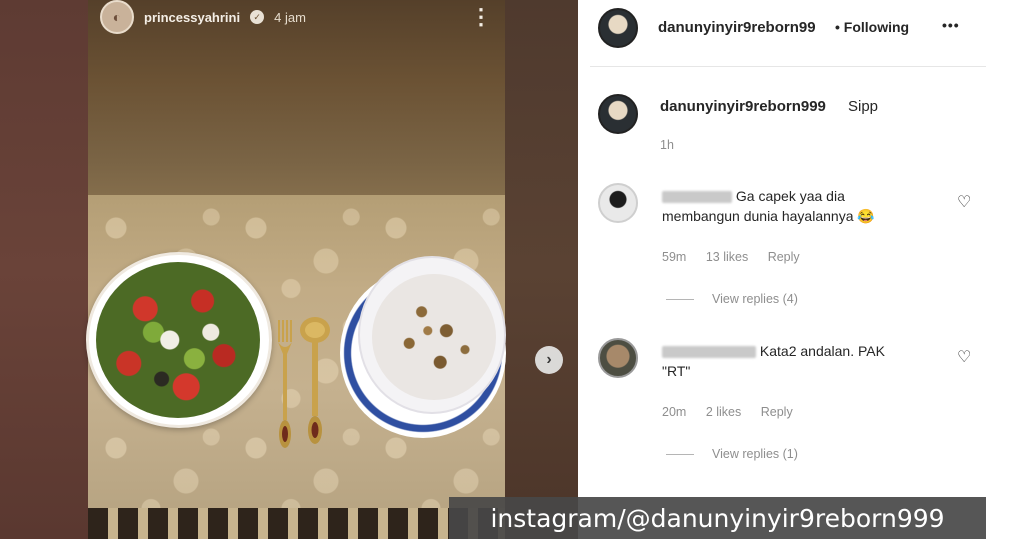 This screenshot has height=539, width=1024. Describe the element at coordinates (257, 17) in the screenshot. I see `verified-icon: ✓` at that location.